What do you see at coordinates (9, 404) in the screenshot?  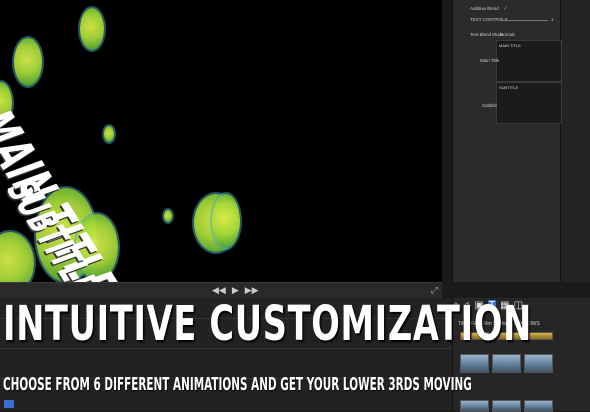 I see `corner-badge` at bounding box center [9, 404].